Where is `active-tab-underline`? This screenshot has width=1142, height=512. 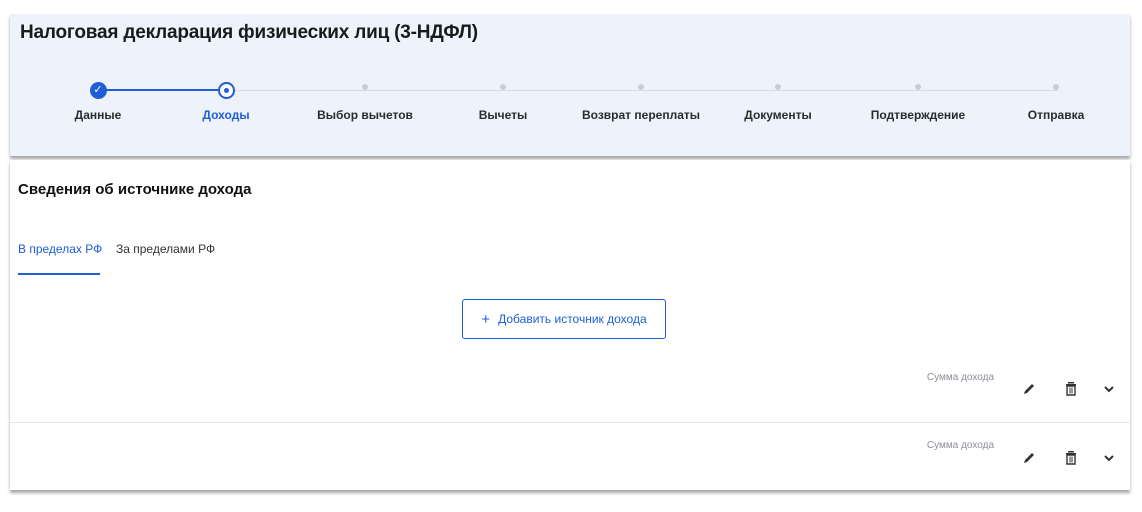 active-tab-underline is located at coordinates (59, 274).